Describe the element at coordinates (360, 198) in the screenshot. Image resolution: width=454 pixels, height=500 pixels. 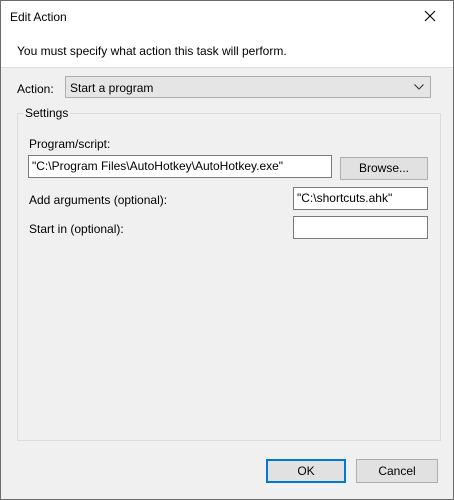
I see `arguments-input: "C:\shortcuts.ahk"` at that location.